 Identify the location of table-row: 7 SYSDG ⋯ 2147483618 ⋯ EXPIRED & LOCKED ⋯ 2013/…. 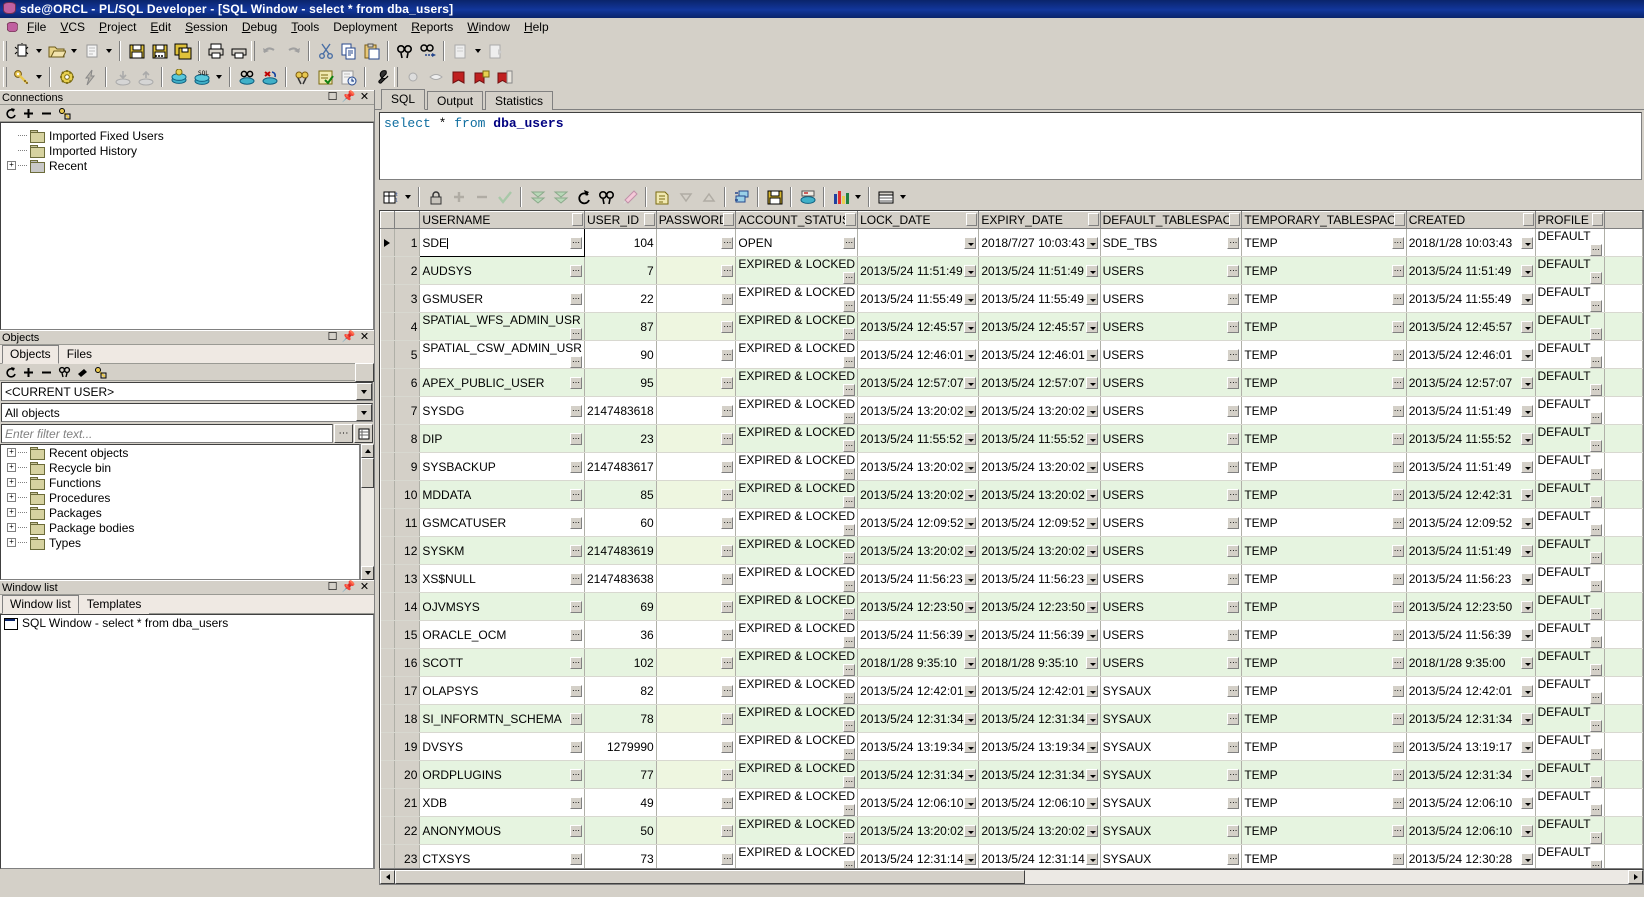
(1011, 410).